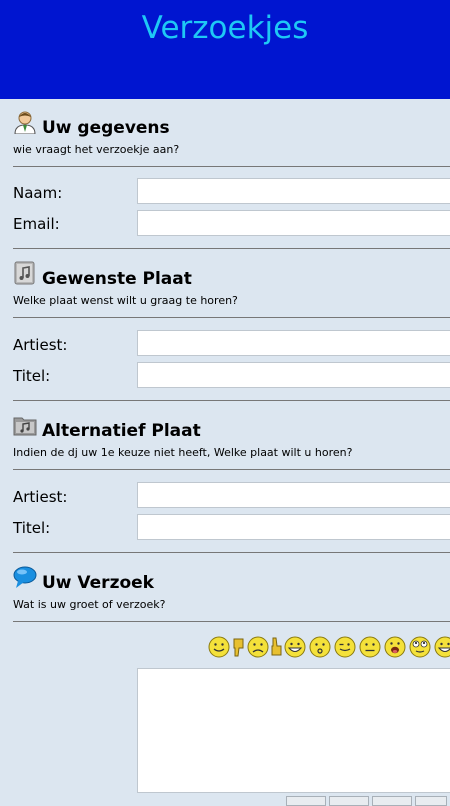  What do you see at coordinates (293, 730) in the screenshot?
I see `message-textarea` at bounding box center [293, 730].